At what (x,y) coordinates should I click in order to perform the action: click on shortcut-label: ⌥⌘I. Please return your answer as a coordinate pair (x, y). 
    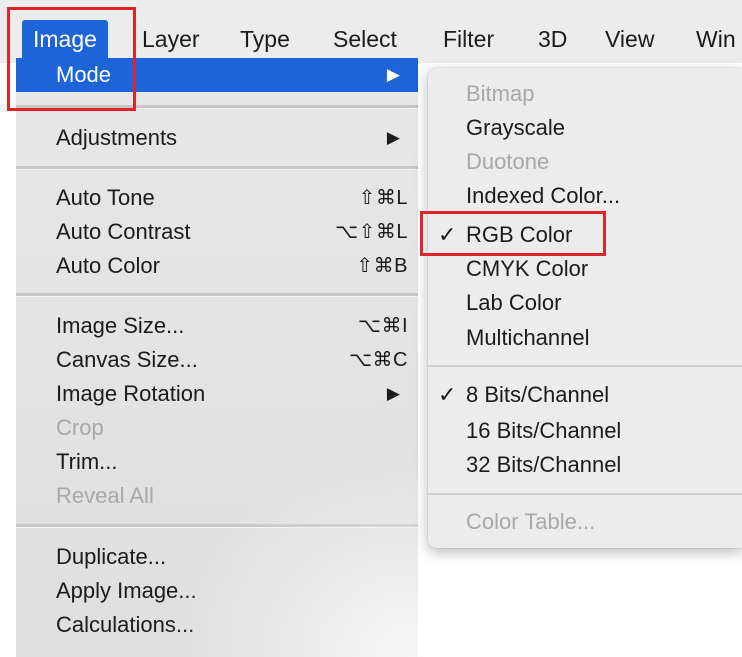
    Looking at the image, I should click on (382, 326).